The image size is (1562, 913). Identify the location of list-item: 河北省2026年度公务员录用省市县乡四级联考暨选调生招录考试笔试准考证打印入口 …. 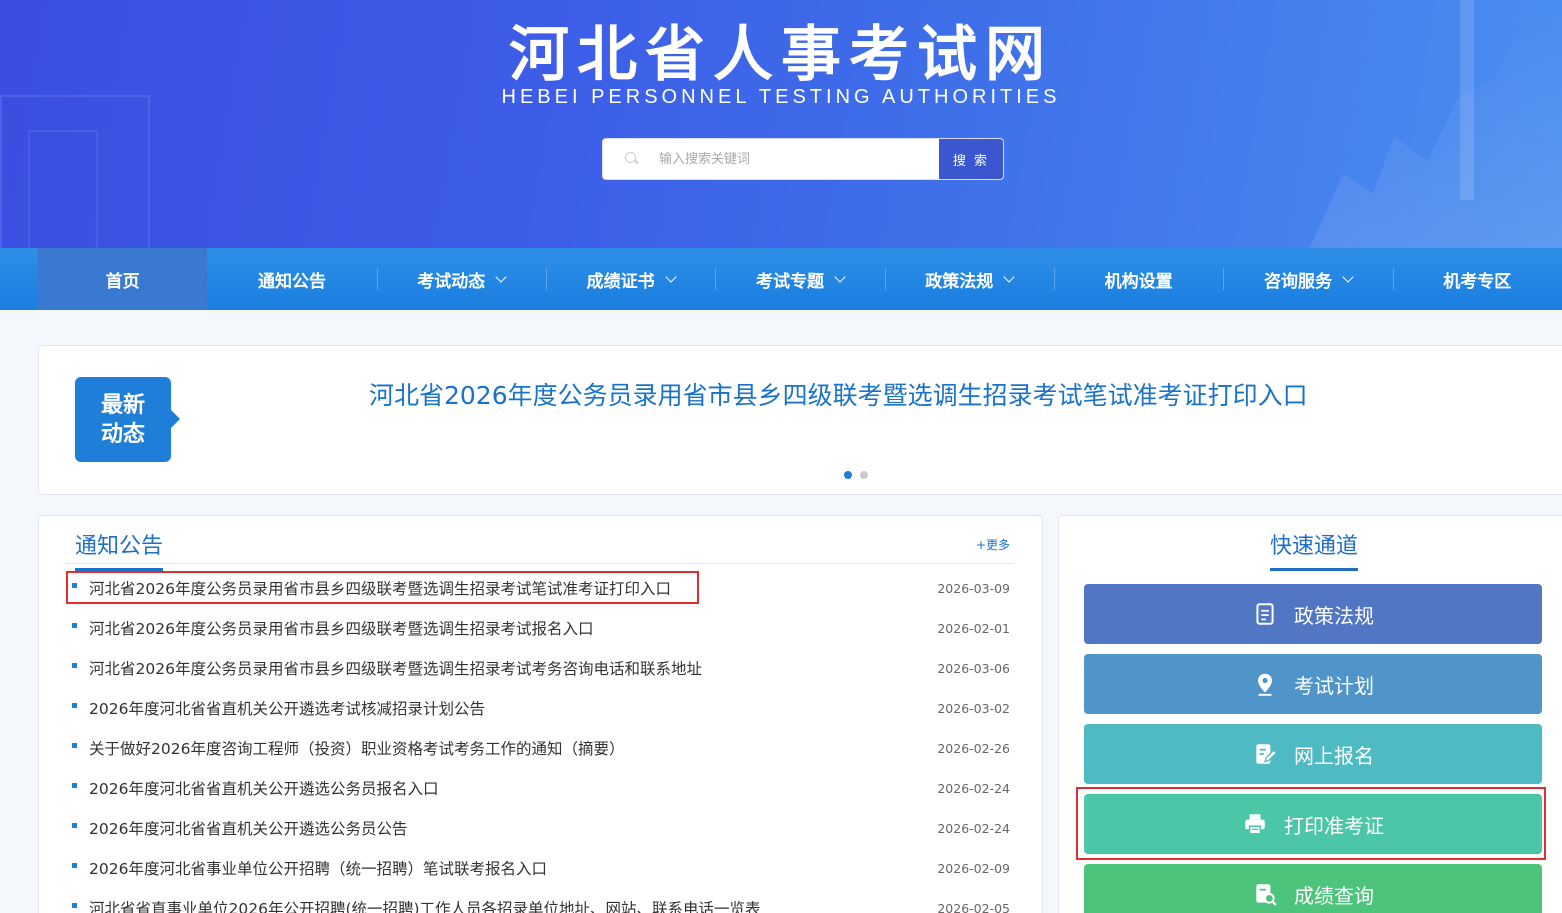
(539, 588).